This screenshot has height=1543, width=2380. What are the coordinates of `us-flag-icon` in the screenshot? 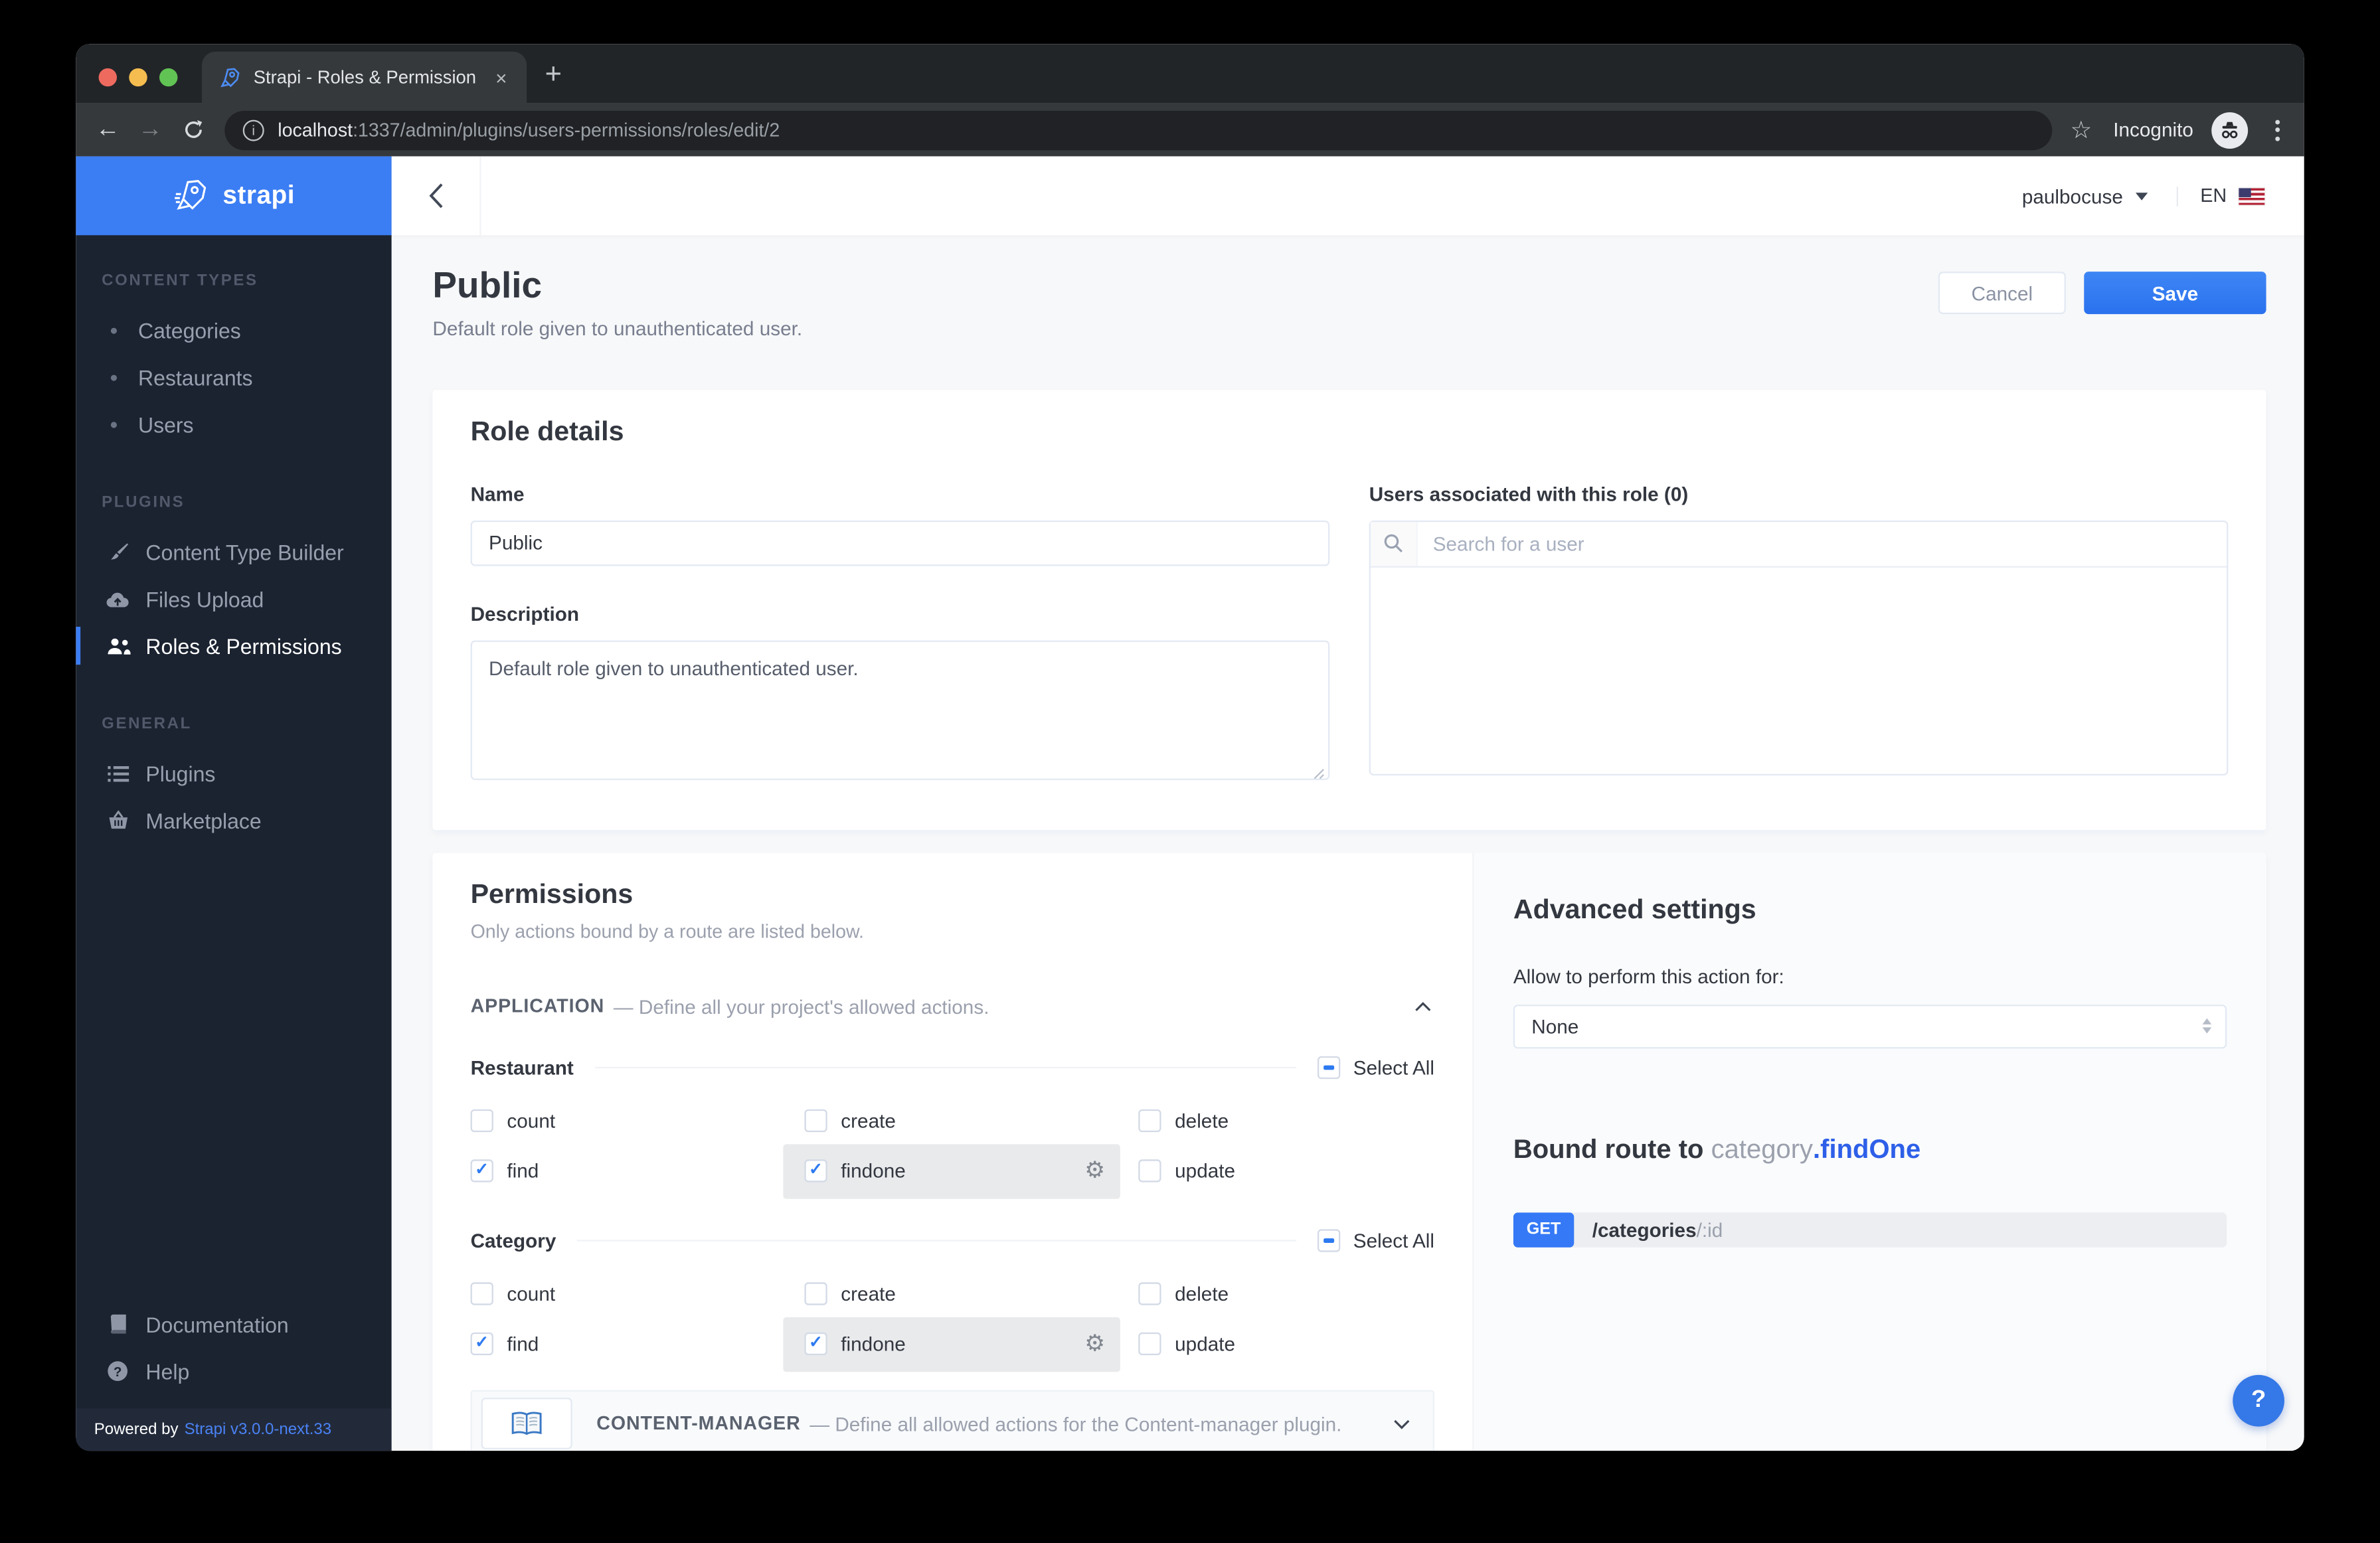 It's located at (2252, 195).